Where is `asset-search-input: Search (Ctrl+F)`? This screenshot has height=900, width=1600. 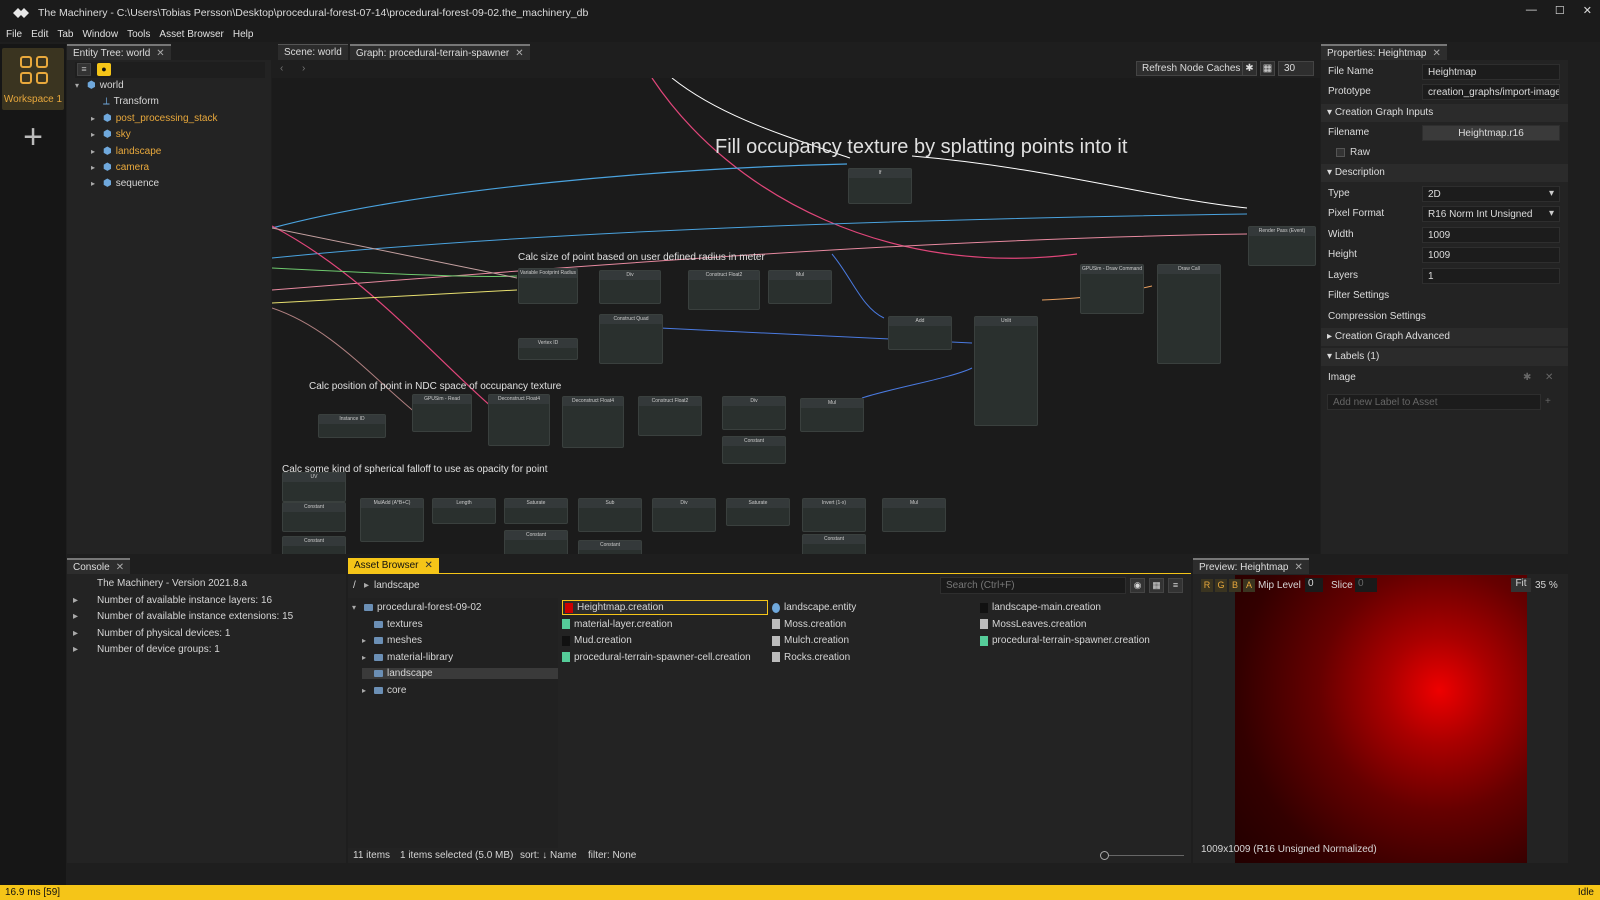
asset-search-input: Search (Ctrl+F) is located at coordinates (1033, 585).